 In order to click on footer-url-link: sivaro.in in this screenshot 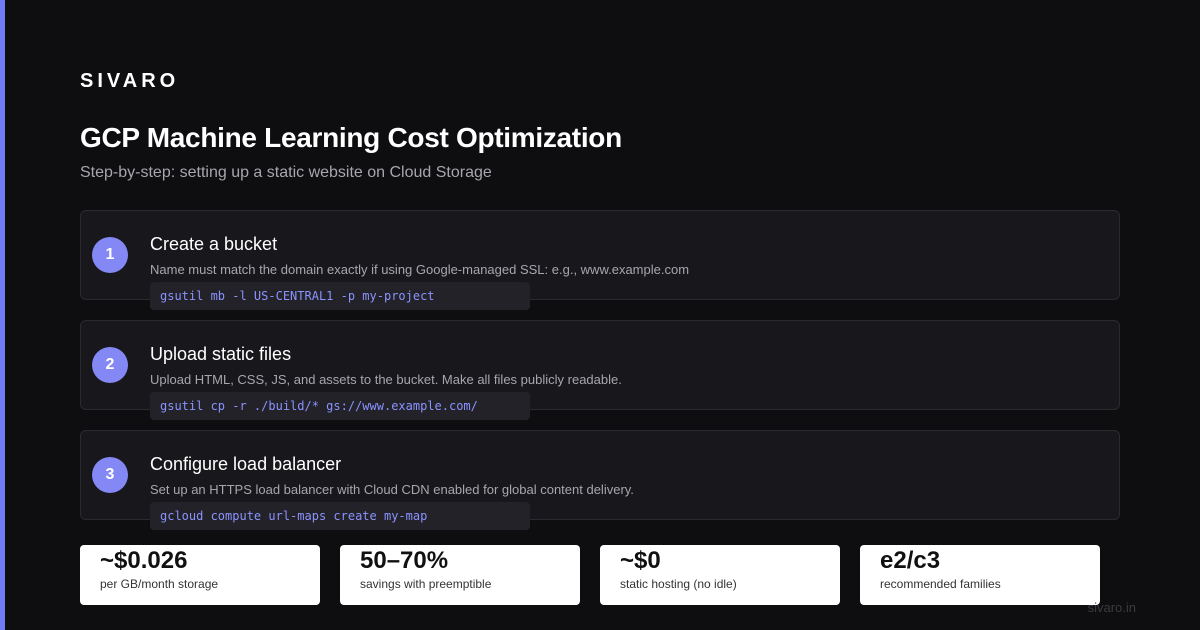, I will do `click(1112, 608)`.